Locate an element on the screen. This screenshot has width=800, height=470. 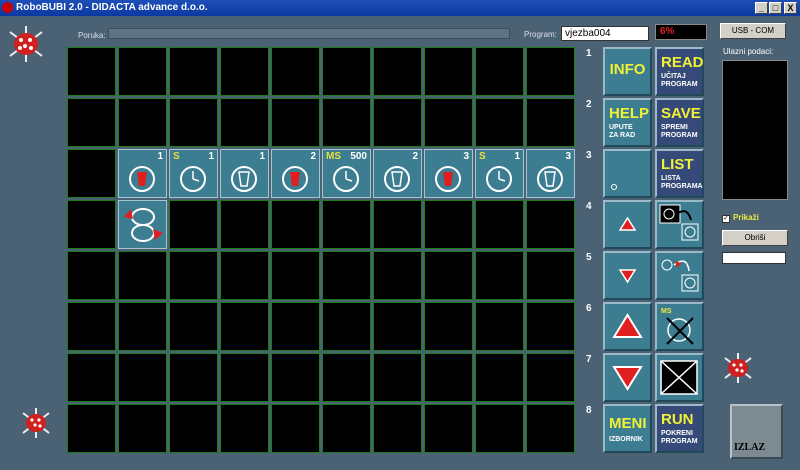
move-command-button is located at coordinates (679, 275).